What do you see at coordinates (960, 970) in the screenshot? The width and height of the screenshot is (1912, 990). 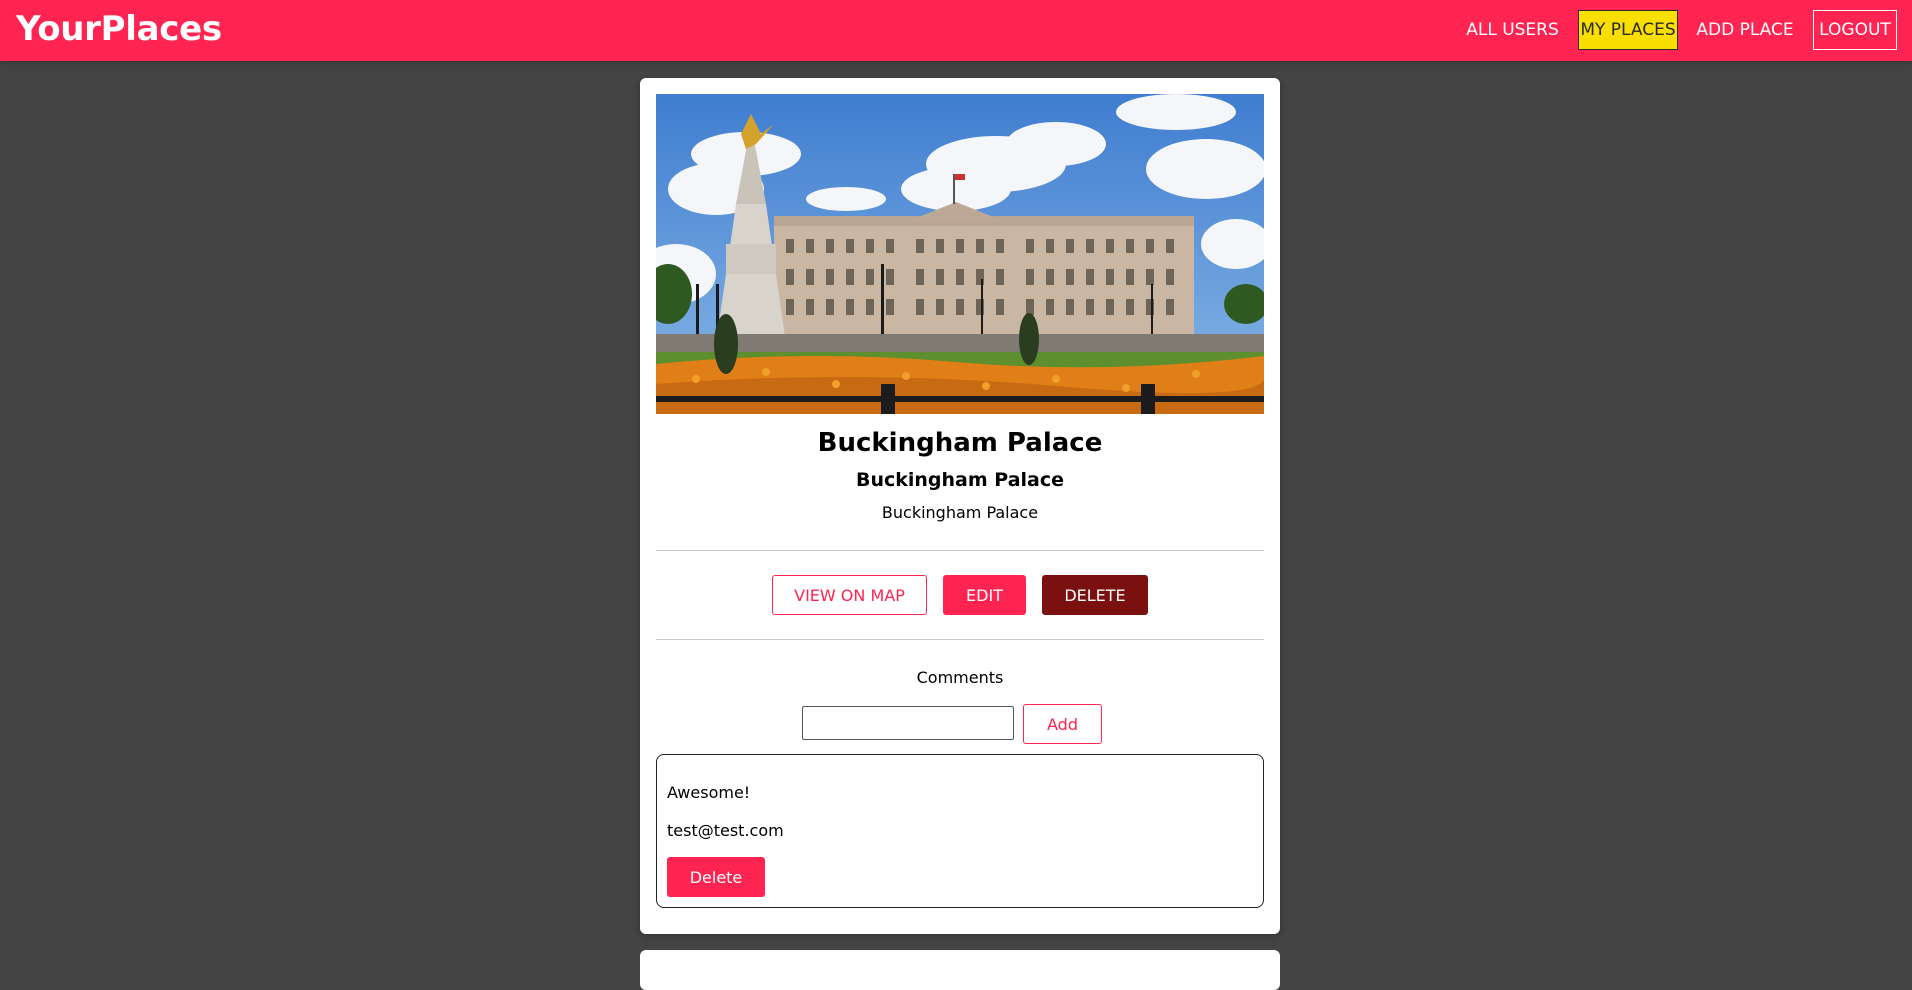 I see `next-place-card` at bounding box center [960, 970].